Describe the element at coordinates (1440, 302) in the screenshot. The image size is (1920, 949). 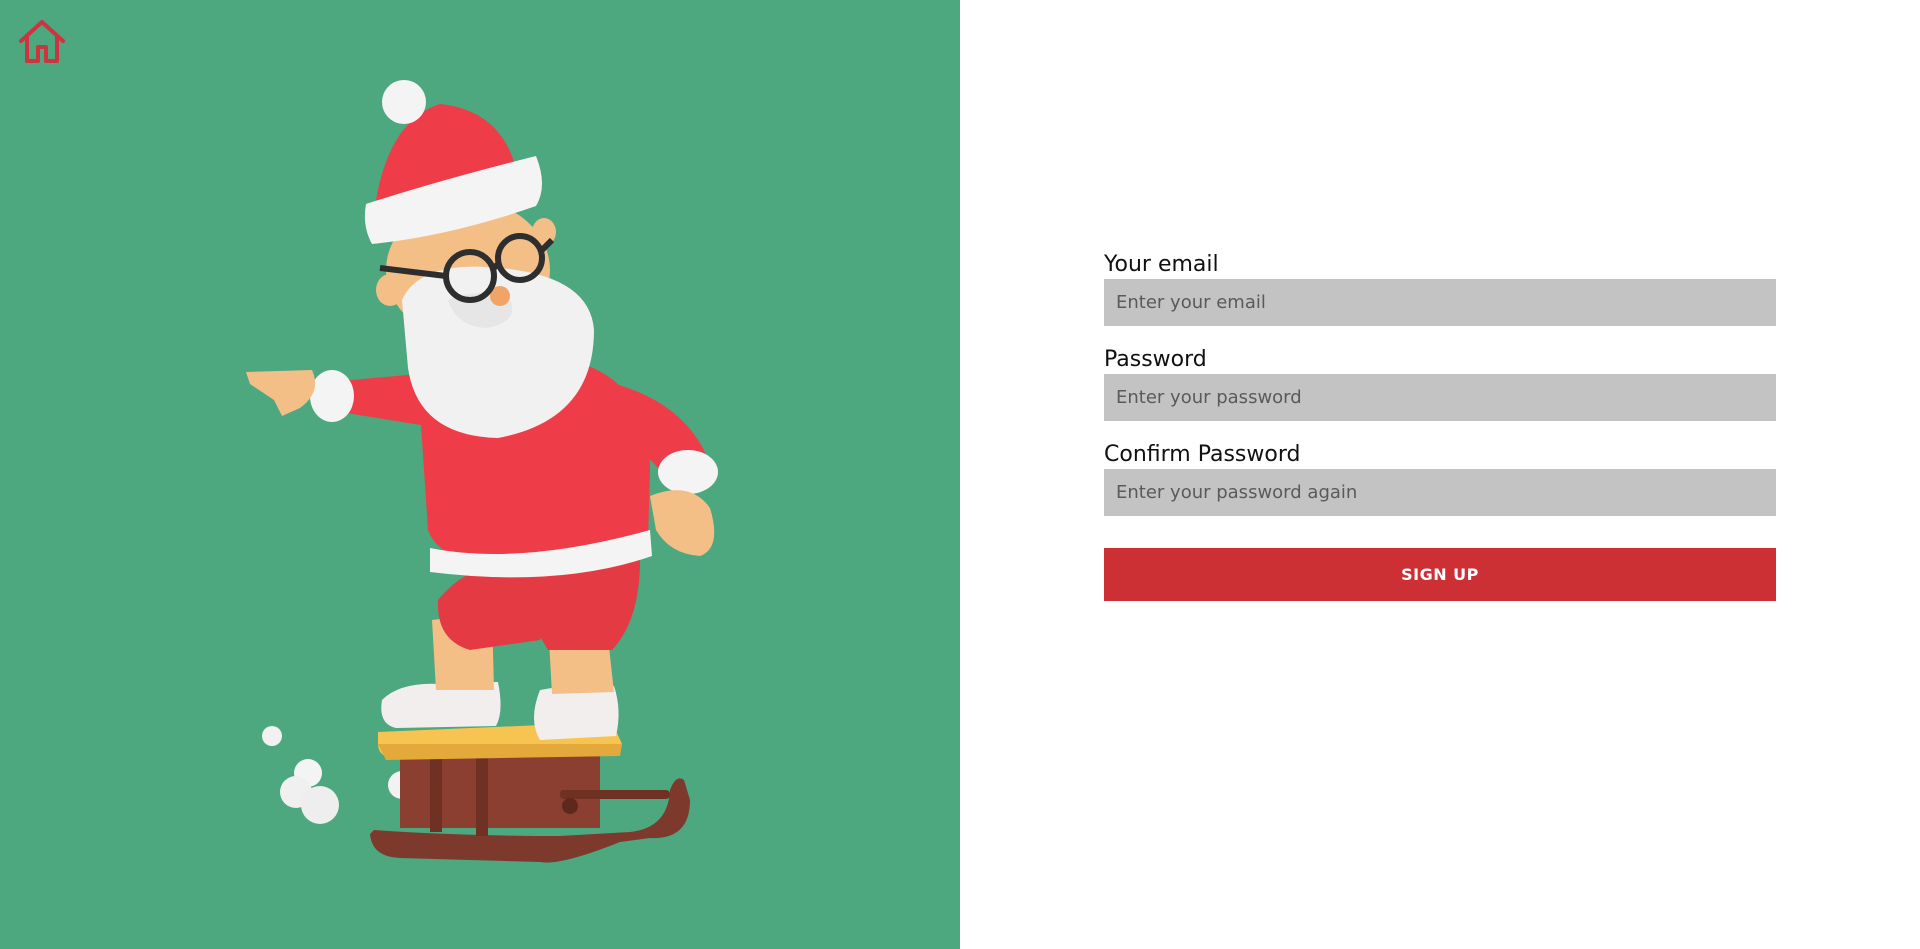
I see `email-field` at that location.